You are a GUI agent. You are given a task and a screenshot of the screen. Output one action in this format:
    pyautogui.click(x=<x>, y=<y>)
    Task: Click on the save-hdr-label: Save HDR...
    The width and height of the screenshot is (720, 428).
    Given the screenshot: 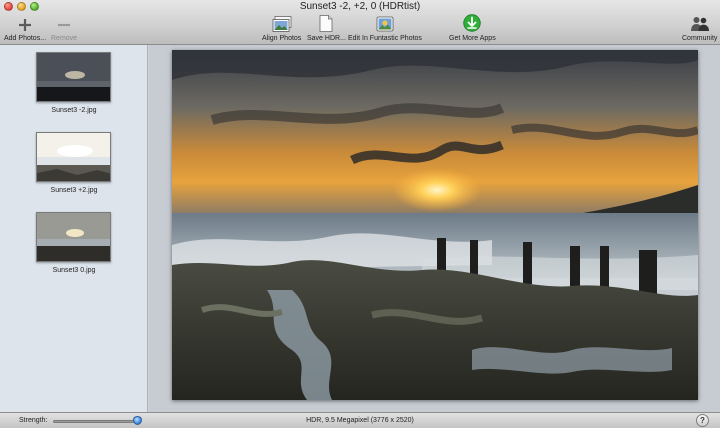 What is the action you would take?
    pyautogui.click(x=326, y=38)
    